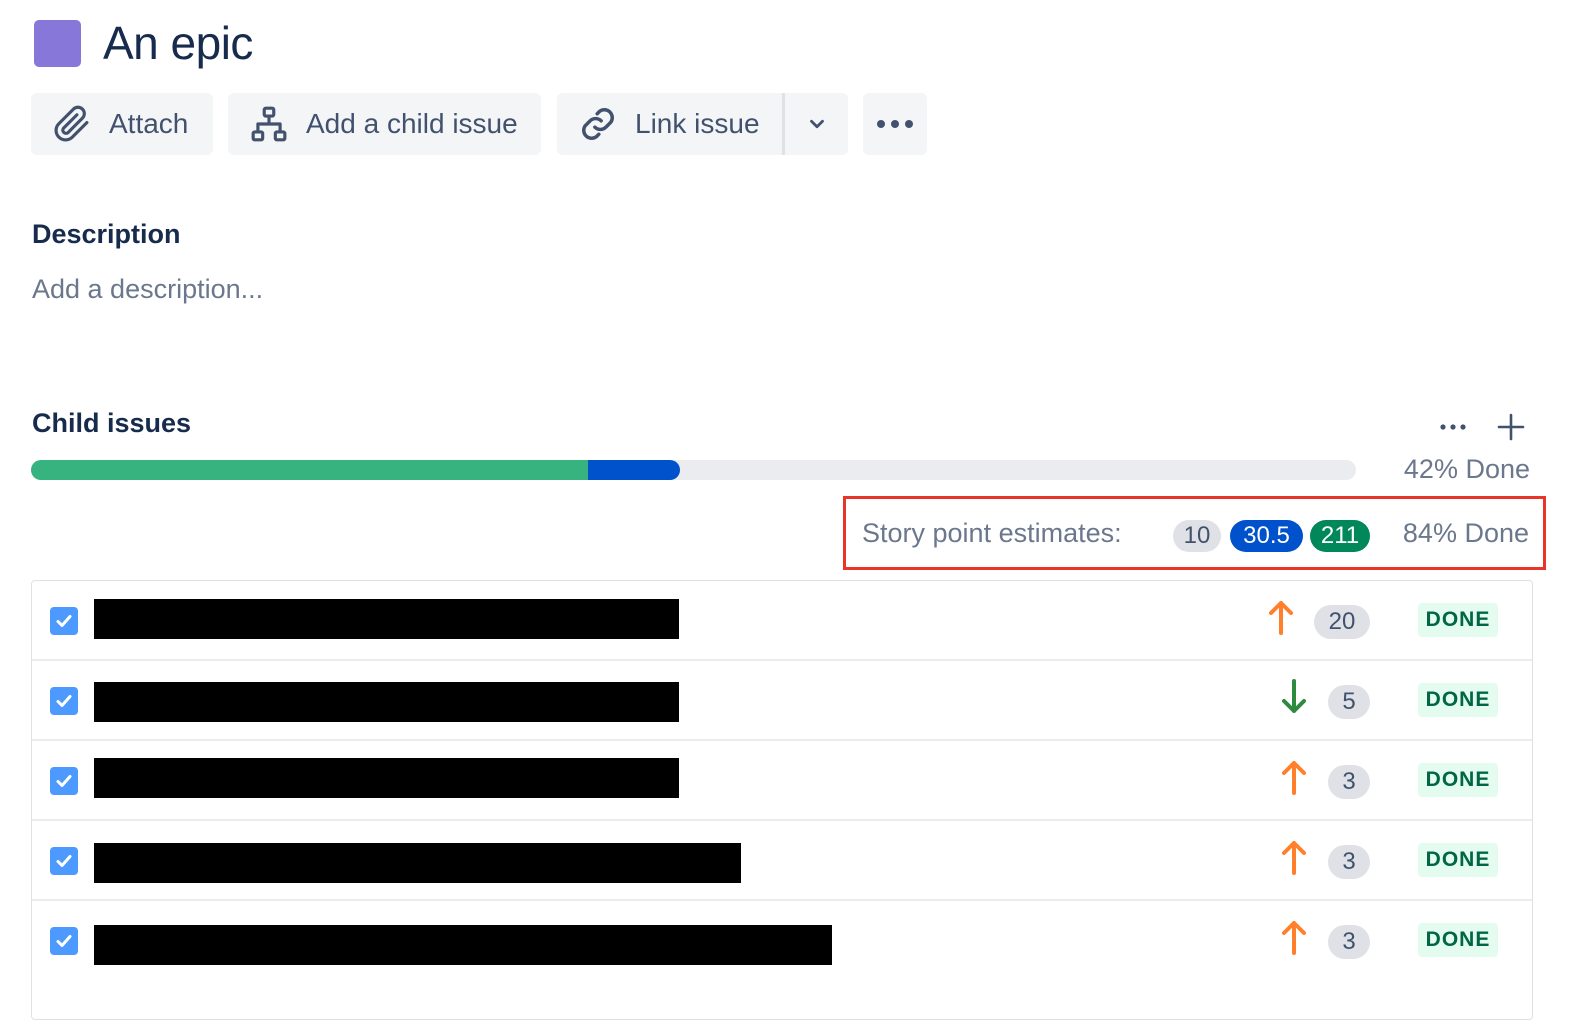 Image resolution: width=1594 pixels, height=1020 pixels. I want to click on epic-icon, so click(57, 43).